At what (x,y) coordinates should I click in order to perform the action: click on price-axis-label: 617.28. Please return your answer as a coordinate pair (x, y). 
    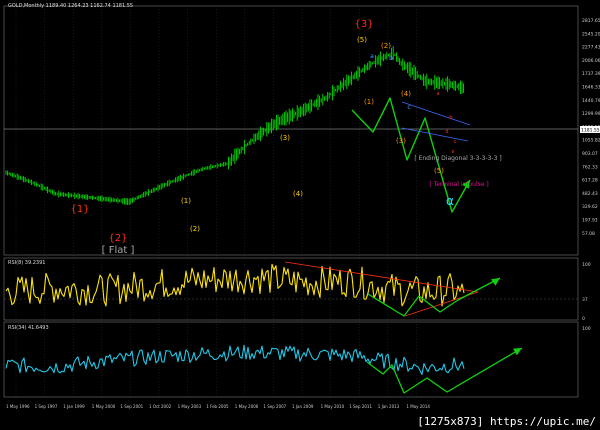
    Looking at the image, I should click on (590, 181).